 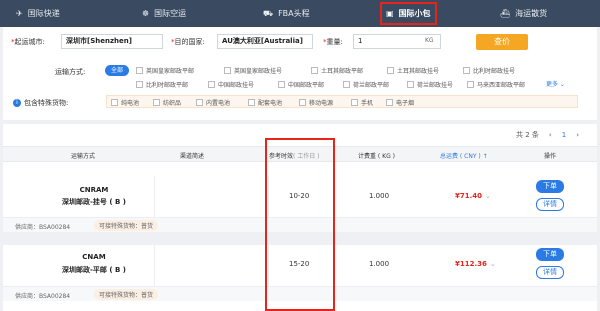 What do you see at coordinates (429, 40) in the screenshot?
I see `weight-unit: KG` at bounding box center [429, 40].